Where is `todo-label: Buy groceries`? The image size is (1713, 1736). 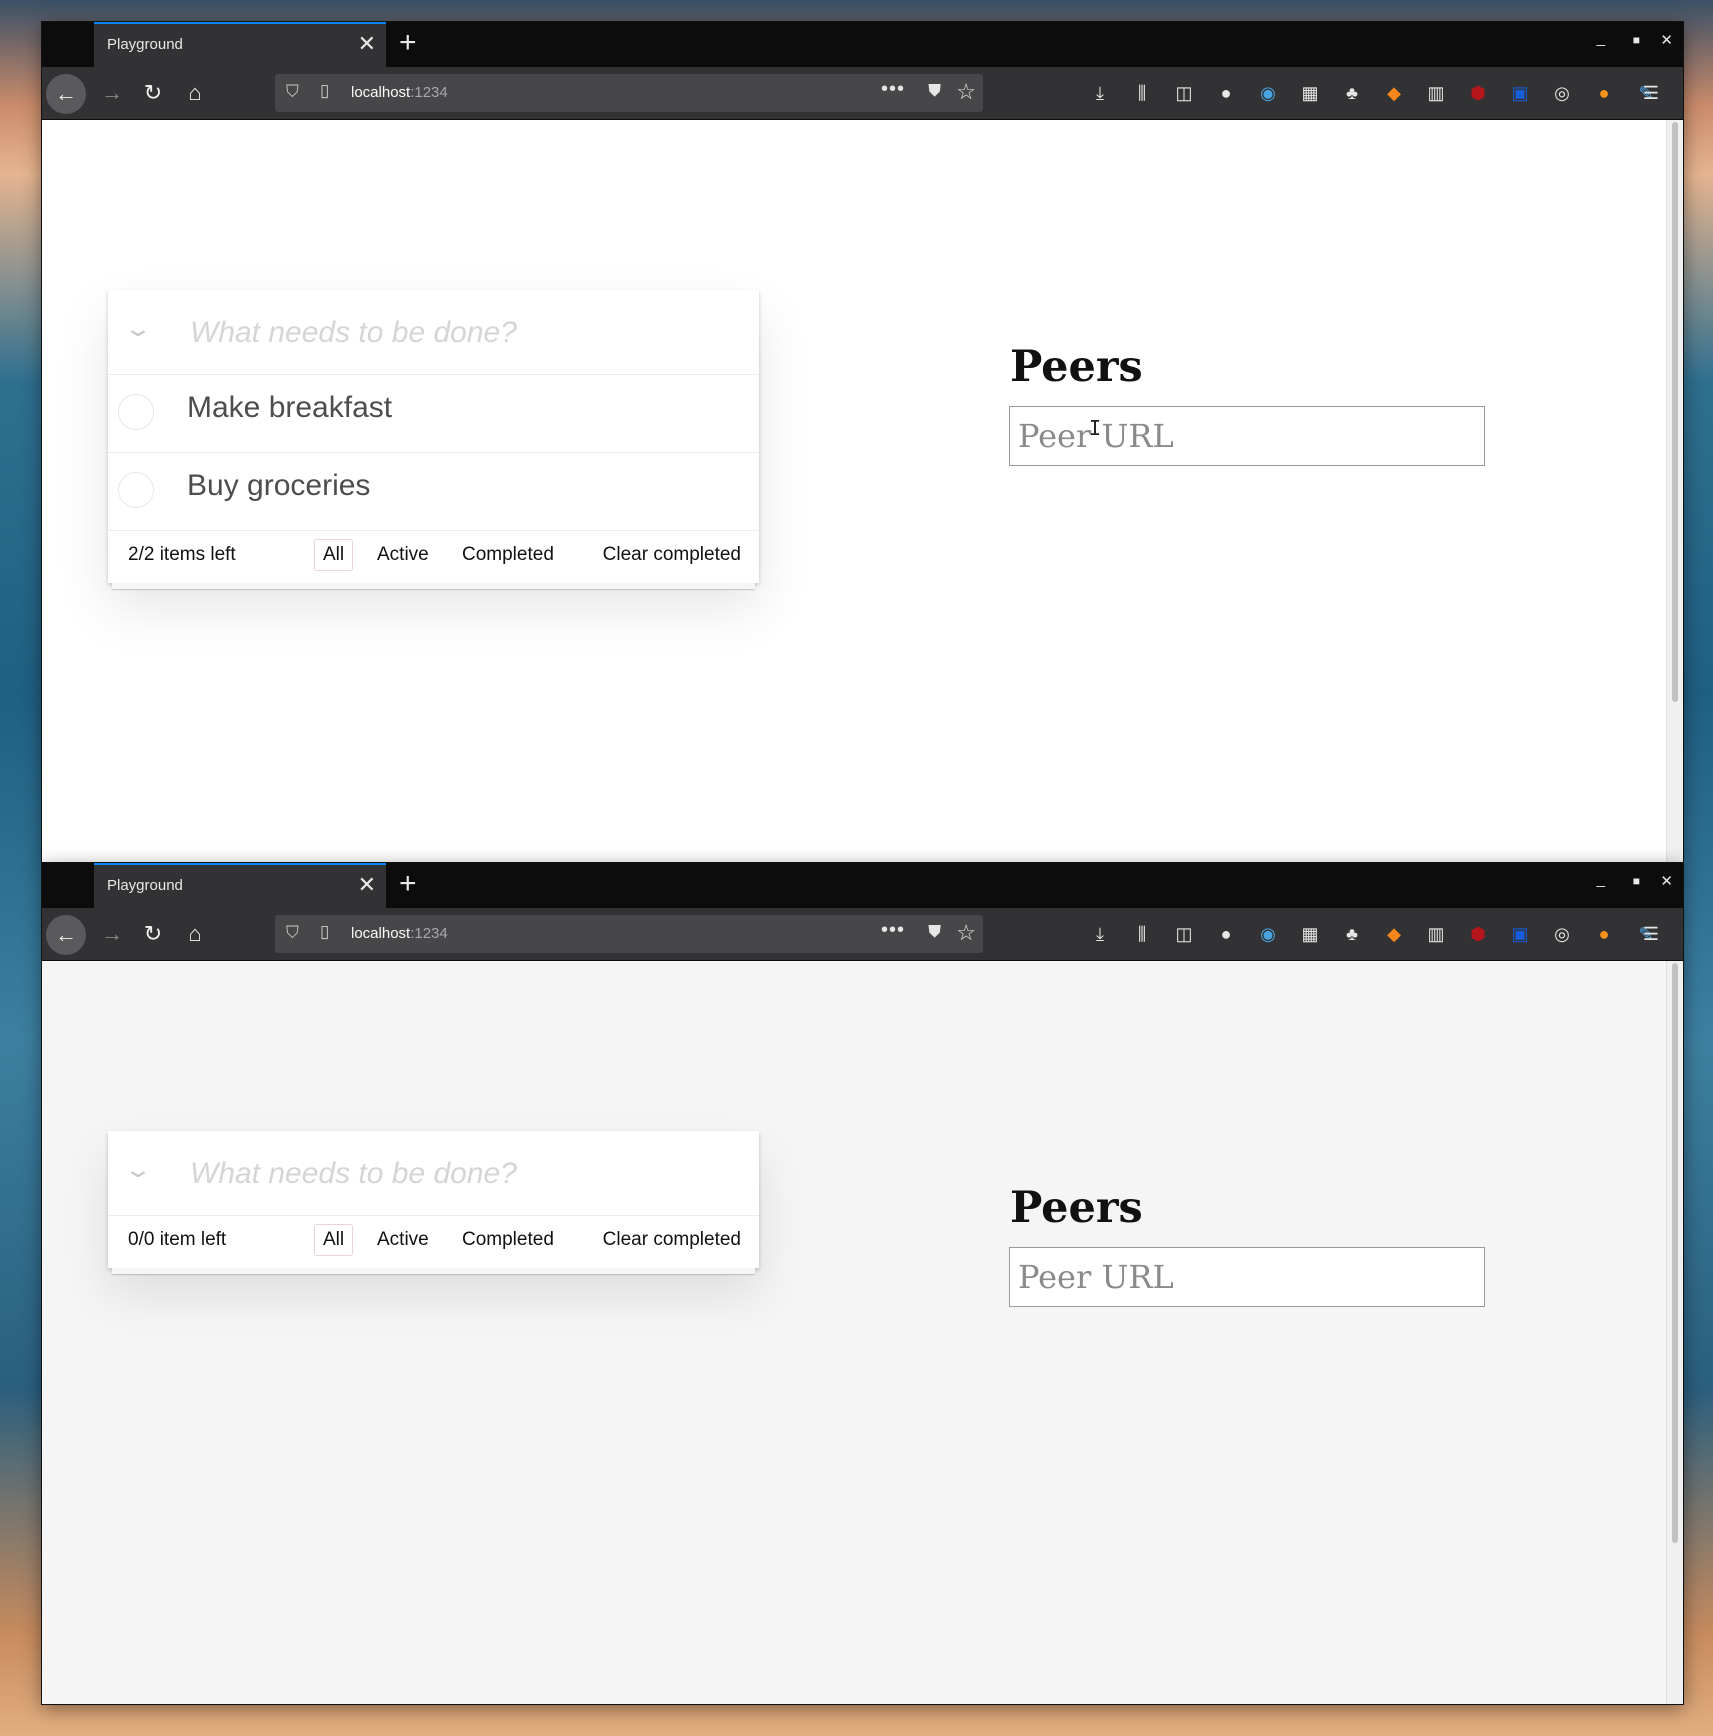
todo-label: Buy groceries is located at coordinates (279, 485).